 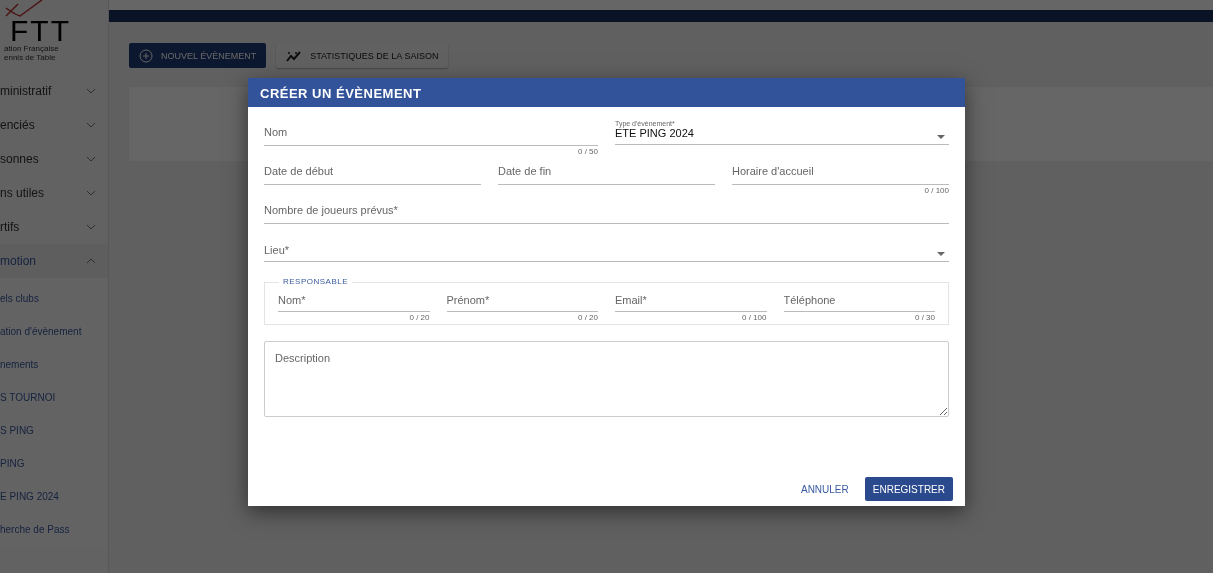 What do you see at coordinates (54, 261) in the screenshot?
I see `nav-item: motion` at bounding box center [54, 261].